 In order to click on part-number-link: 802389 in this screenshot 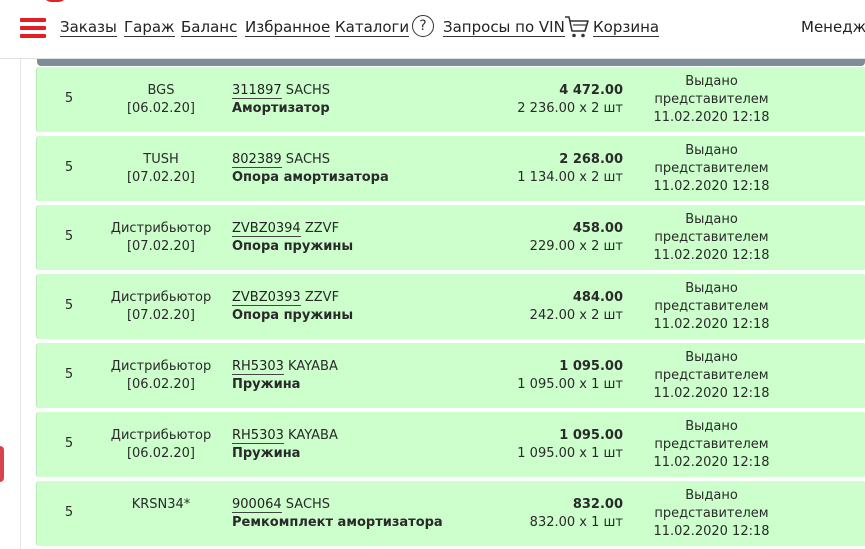, I will do `click(257, 160)`.